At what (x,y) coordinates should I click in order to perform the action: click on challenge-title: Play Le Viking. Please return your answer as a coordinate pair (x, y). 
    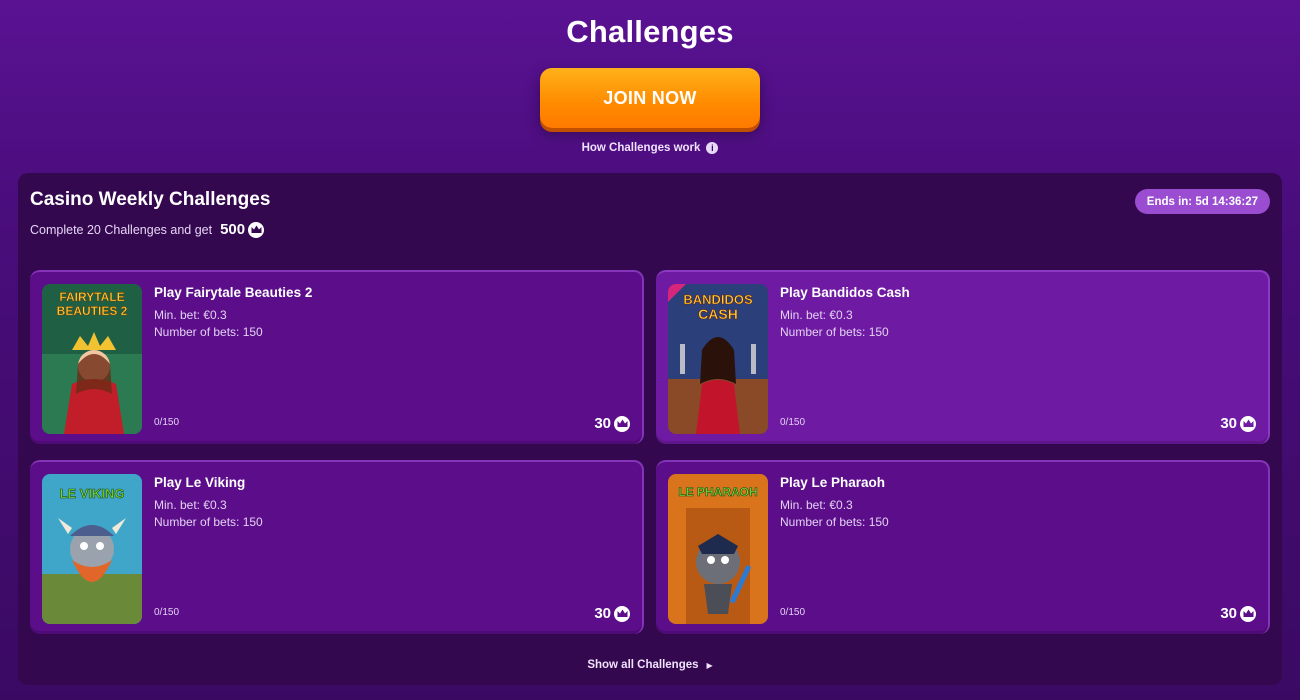
    Looking at the image, I should click on (199, 482).